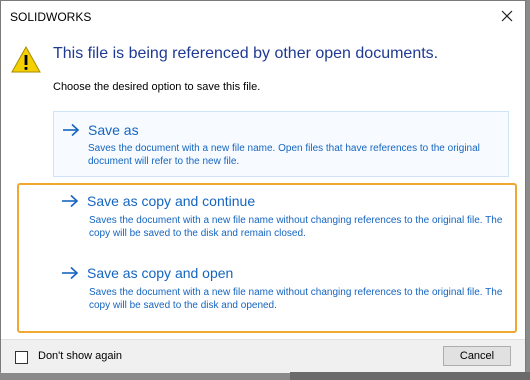 The image size is (530, 380). Describe the element at coordinates (160, 273) in the screenshot. I see `option-title: Save as copy and open` at that location.